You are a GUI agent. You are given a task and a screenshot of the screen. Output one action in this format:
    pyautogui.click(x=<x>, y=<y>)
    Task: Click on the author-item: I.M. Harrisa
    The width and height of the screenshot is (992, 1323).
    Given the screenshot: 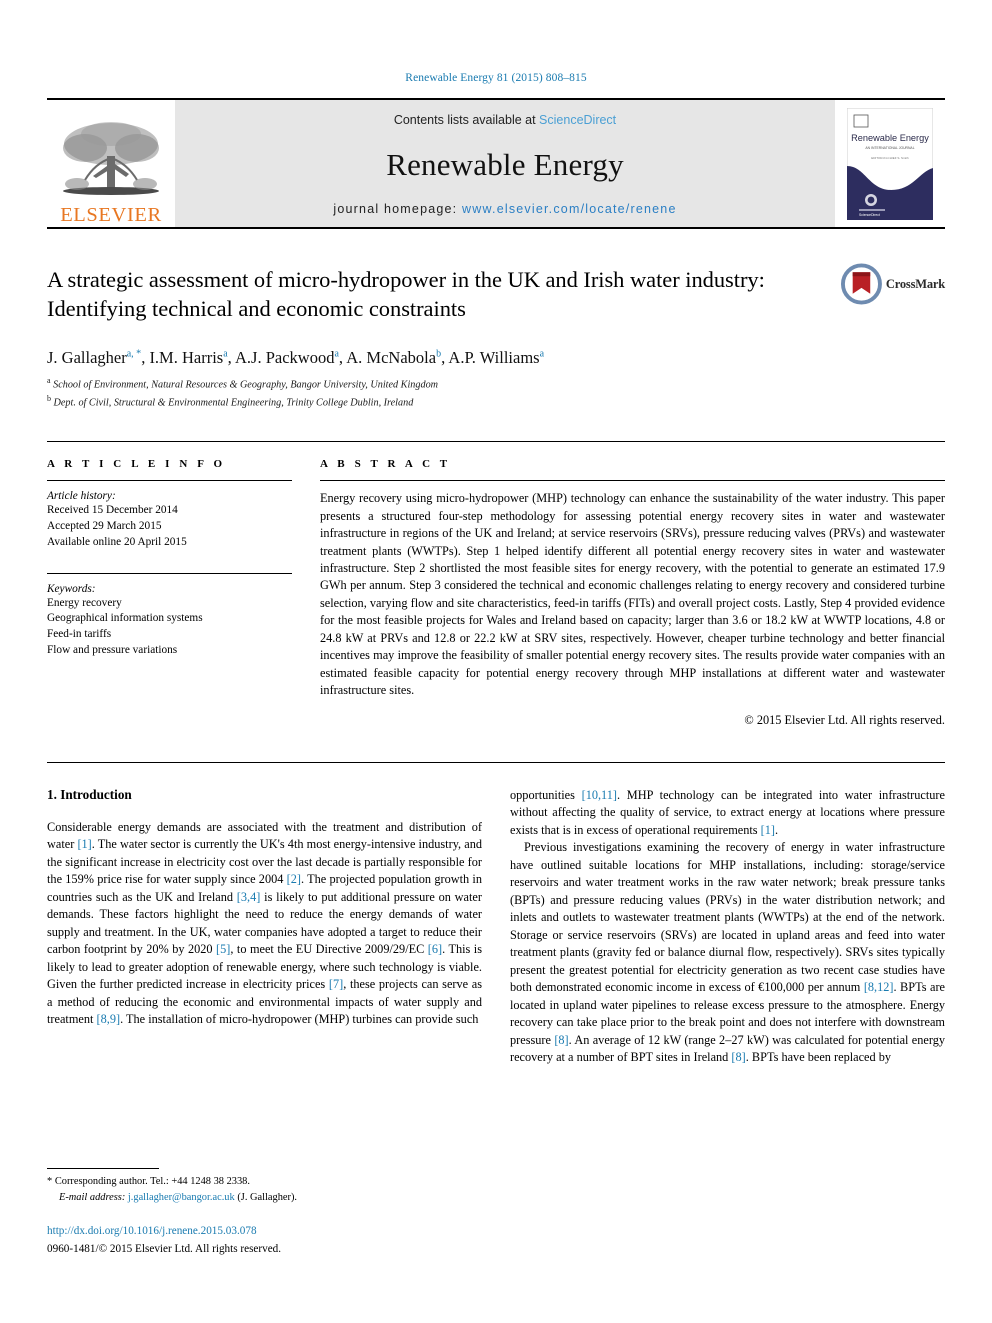 What is the action you would take?
    pyautogui.click(x=188, y=357)
    